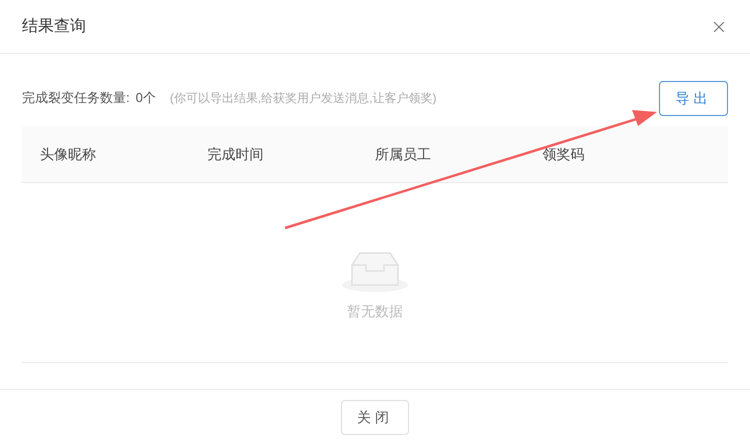  What do you see at coordinates (375, 311) in the screenshot?
I see `empty-text: 暂无数据` at bounding box center [375, 311].